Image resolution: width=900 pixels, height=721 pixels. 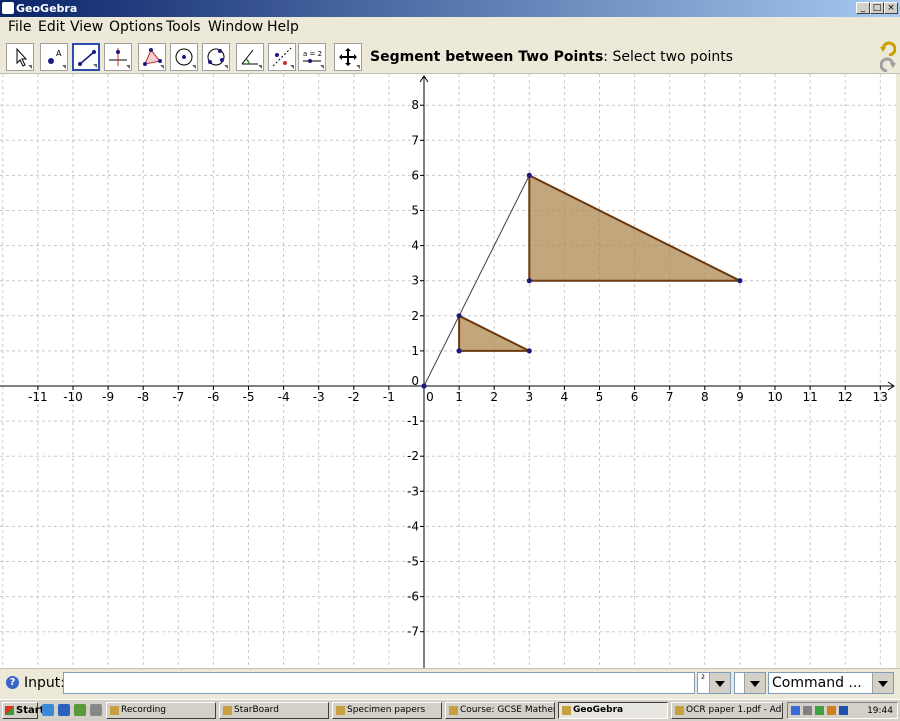 What do you see at coordinates (882, 683) in the screenshot?
I see `command-dropdown-arrow` at bounding box center [882, 683].